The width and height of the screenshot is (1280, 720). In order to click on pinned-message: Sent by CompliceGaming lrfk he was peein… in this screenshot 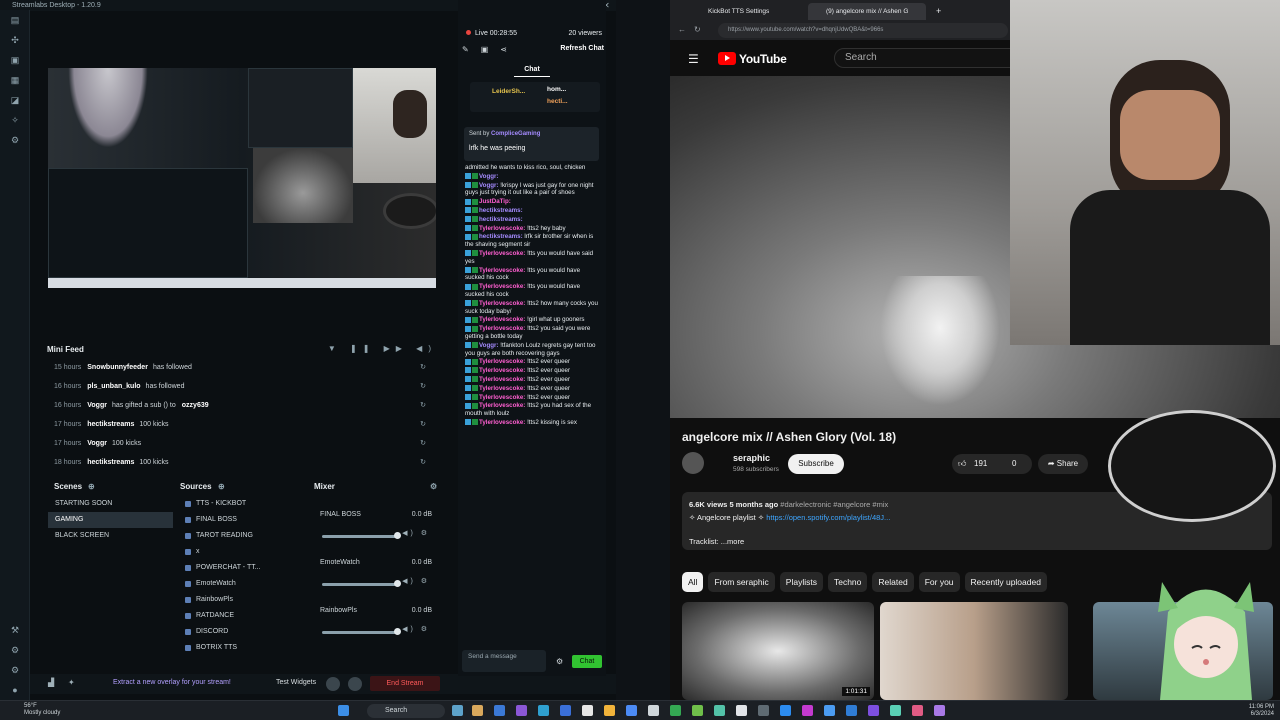, I will do `click(531, 144)`.